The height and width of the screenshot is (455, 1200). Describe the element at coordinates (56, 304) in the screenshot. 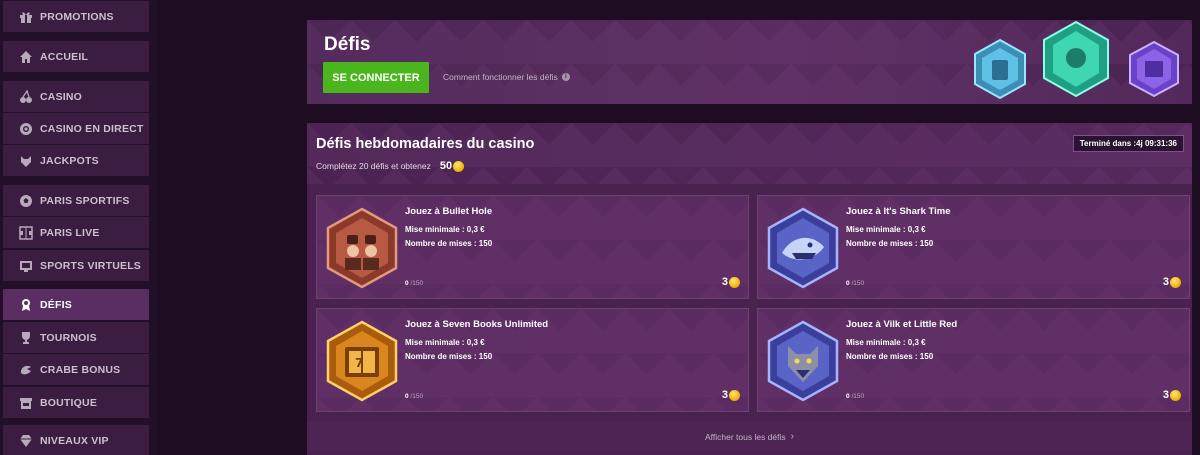

I see `sidebar-item-label: DÉFIS` at that location.